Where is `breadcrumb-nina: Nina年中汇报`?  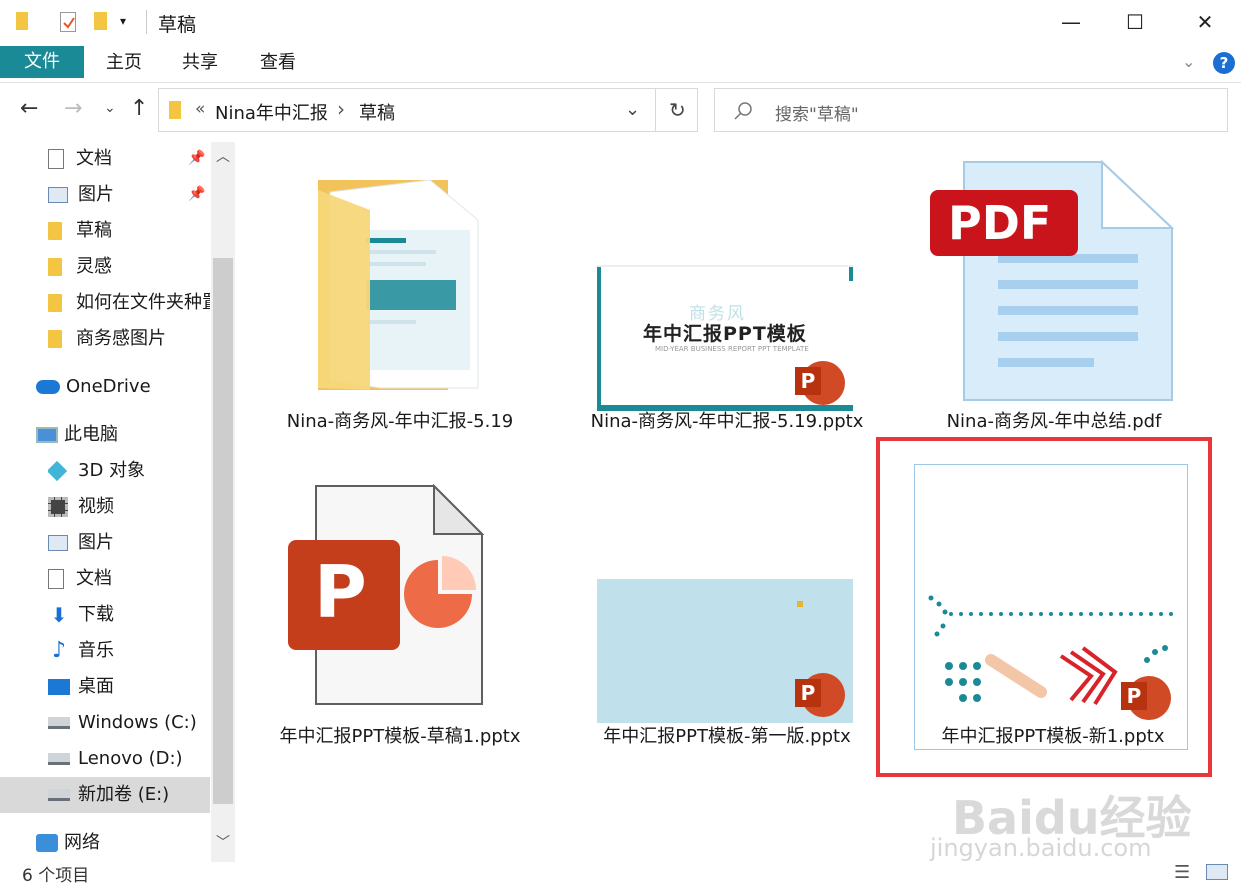 breadcrumb-nina: Nina年中汇报 is located at coordinates (271, 112).